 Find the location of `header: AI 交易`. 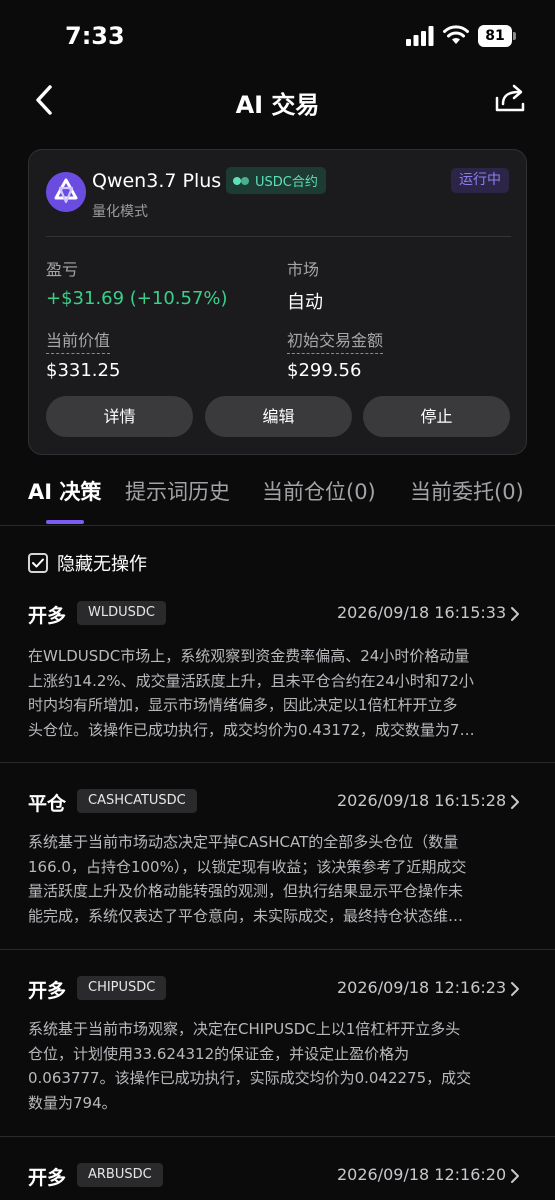

header: AI 交易 is located at coordinates (277, 100).